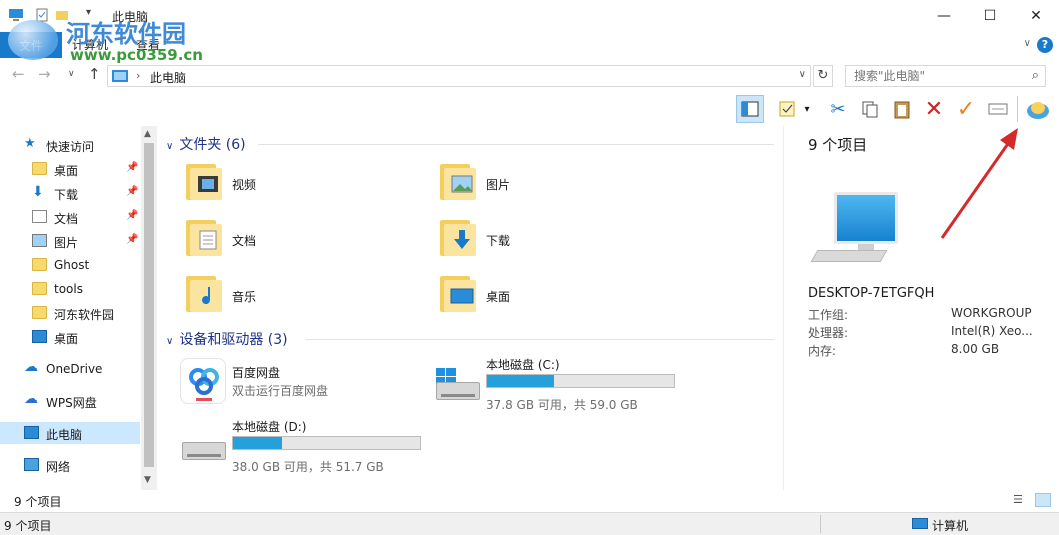 Image resolution: width=1059 pixels, height=535 pixels. Describe the element at coordinates (828, 315) in the screenshot. I see `prop-label: 工作组:` at that location.